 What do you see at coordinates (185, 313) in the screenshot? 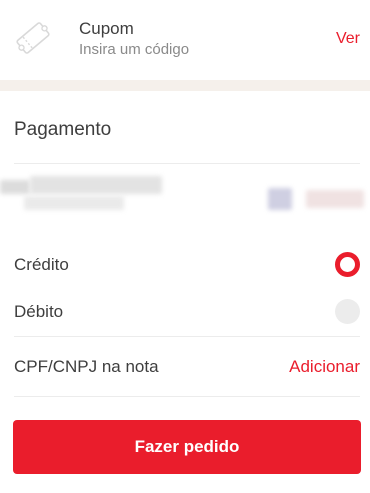
I see `payment-option-debit: Débito` at bounding box center [185, 313].